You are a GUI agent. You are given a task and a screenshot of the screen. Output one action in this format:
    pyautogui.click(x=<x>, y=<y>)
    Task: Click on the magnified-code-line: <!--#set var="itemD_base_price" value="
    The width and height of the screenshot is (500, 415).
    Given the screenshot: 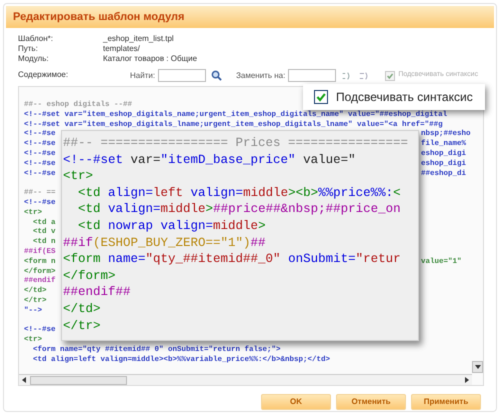 What is the action you would take?
    pyautogui.click(x=209, y=160)
    